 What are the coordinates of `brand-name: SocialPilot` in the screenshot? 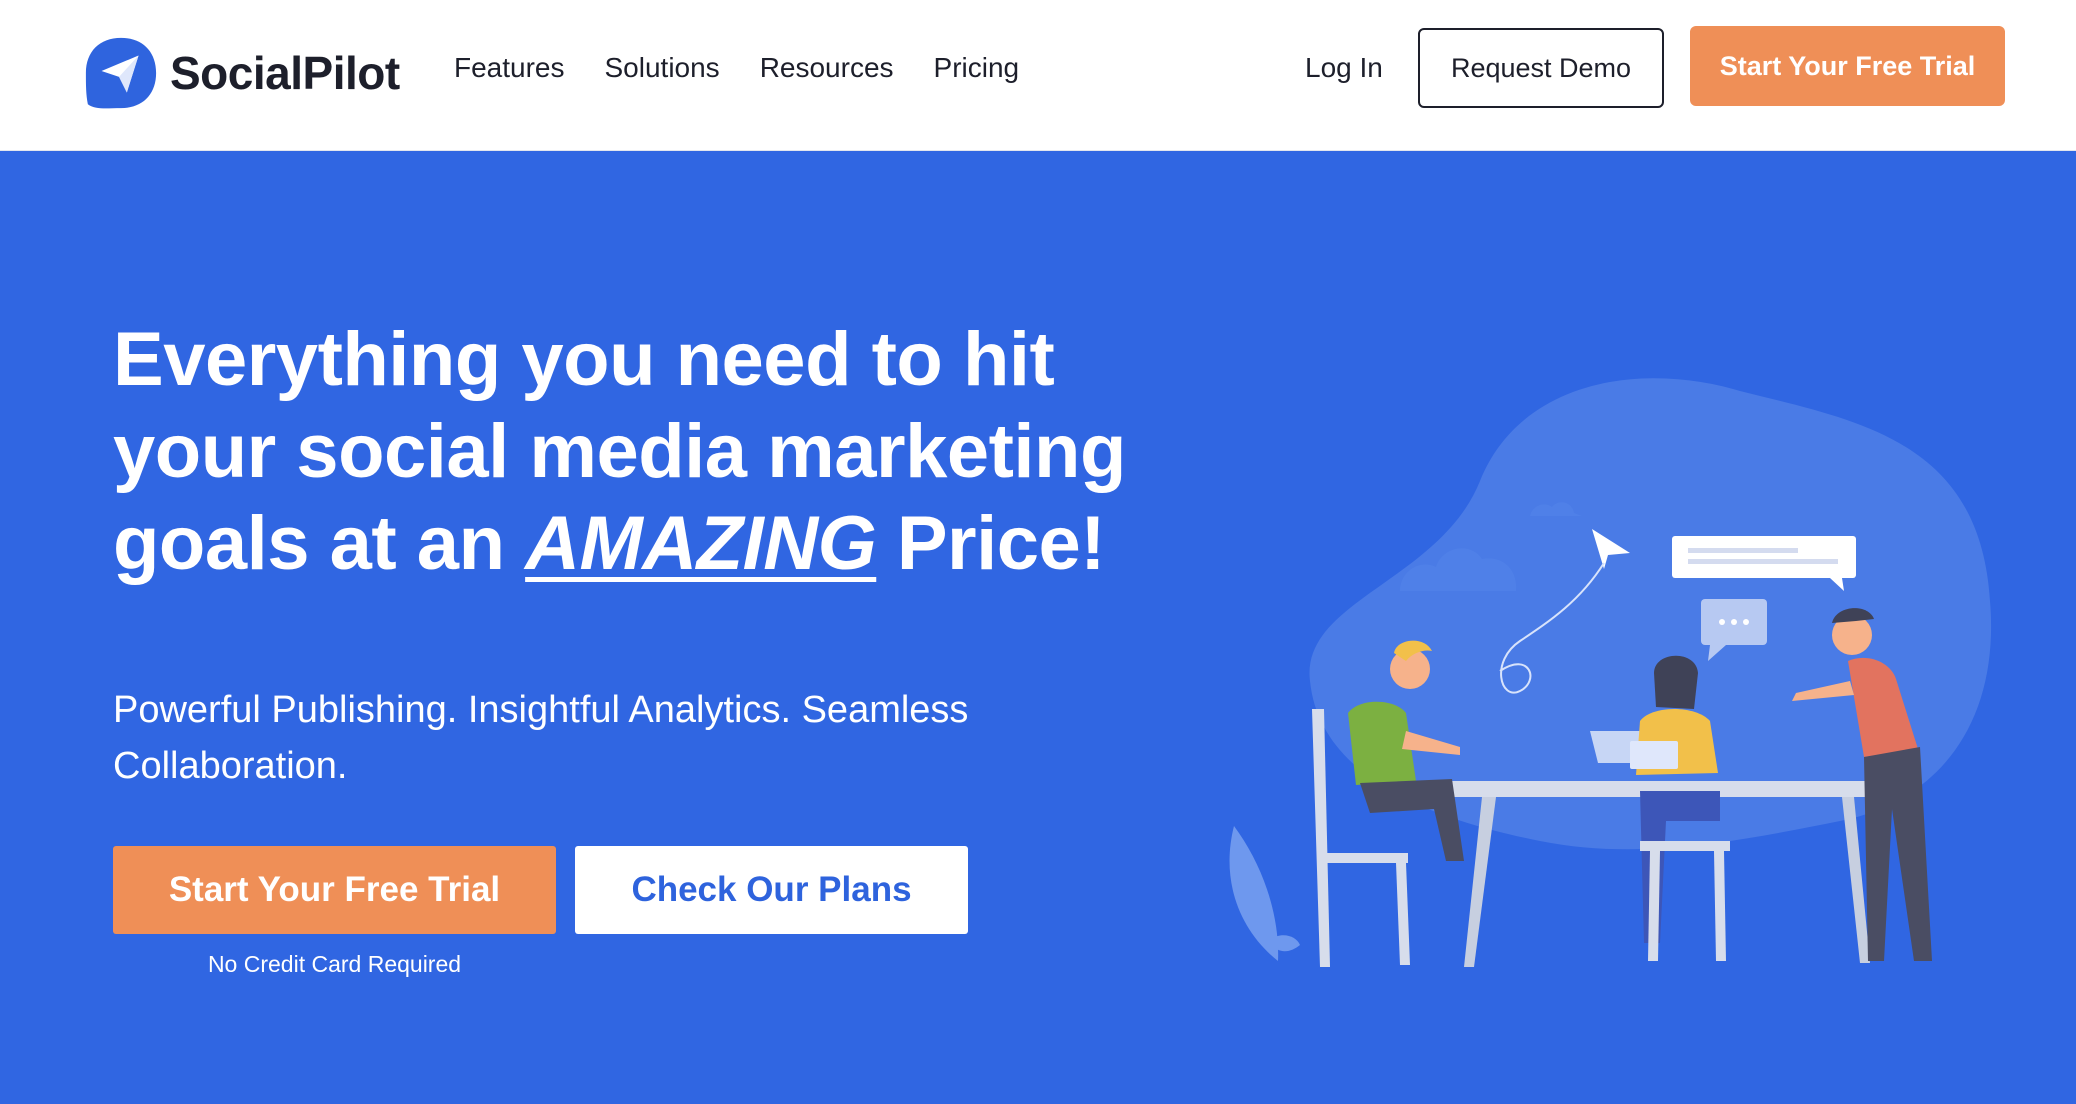 It's located at (285, 73).